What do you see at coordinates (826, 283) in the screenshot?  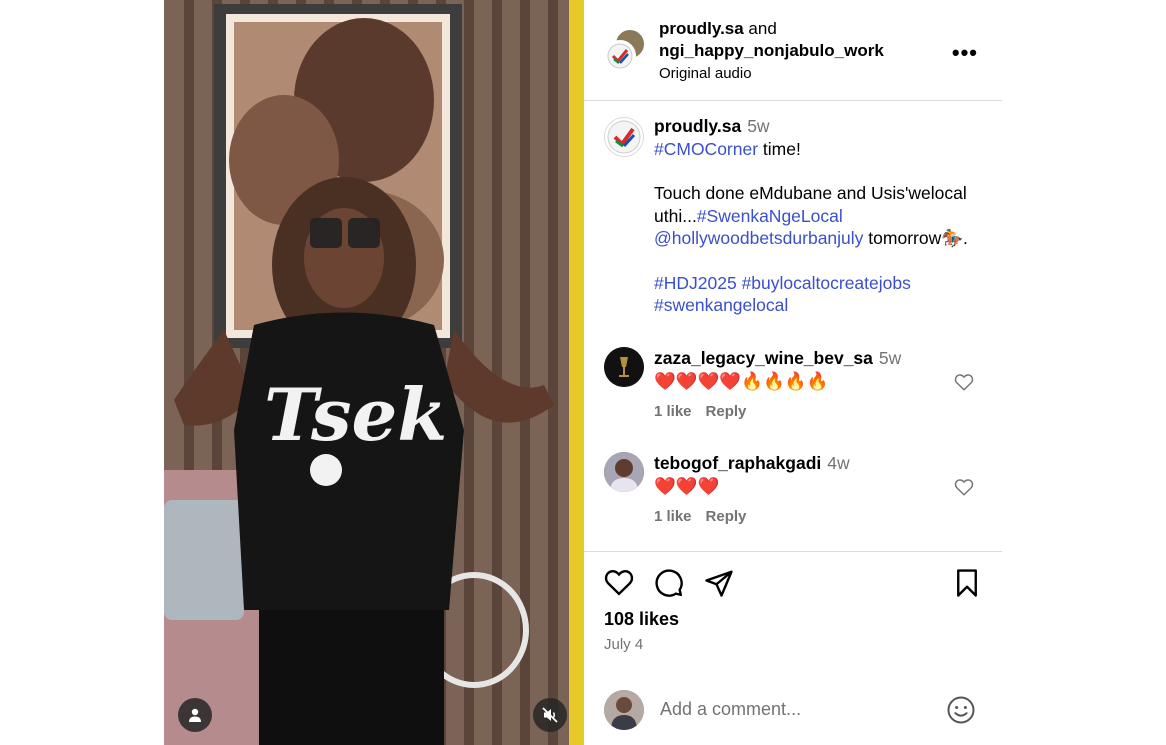 I see `hashtag-link: #buylocaltocreatejobs` at bounding box center [826, 283].